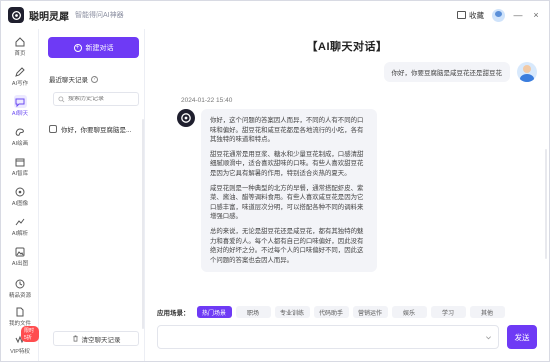 The width and height of the screenshot is (550, 362). Describe the element at coordinates (546, 204) in the screenshot. I see `chat-scrollbar` at that location.